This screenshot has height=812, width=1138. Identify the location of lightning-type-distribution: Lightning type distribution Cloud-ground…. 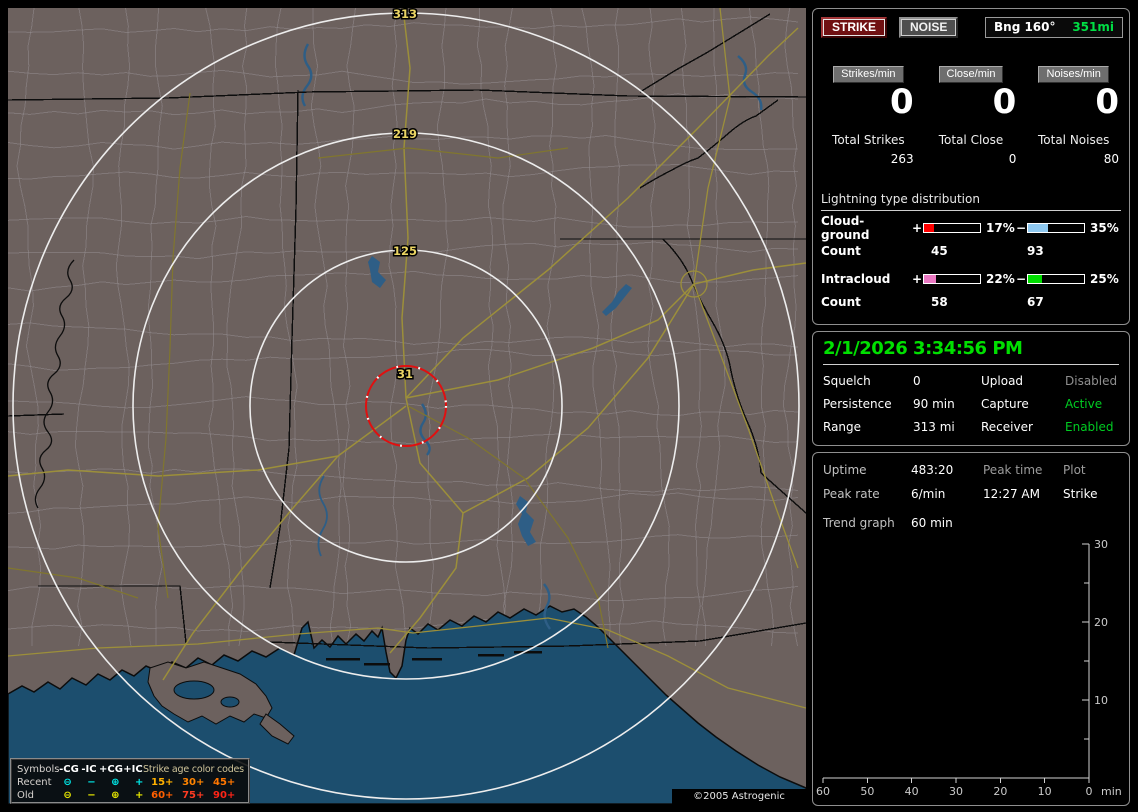
(971, 250).